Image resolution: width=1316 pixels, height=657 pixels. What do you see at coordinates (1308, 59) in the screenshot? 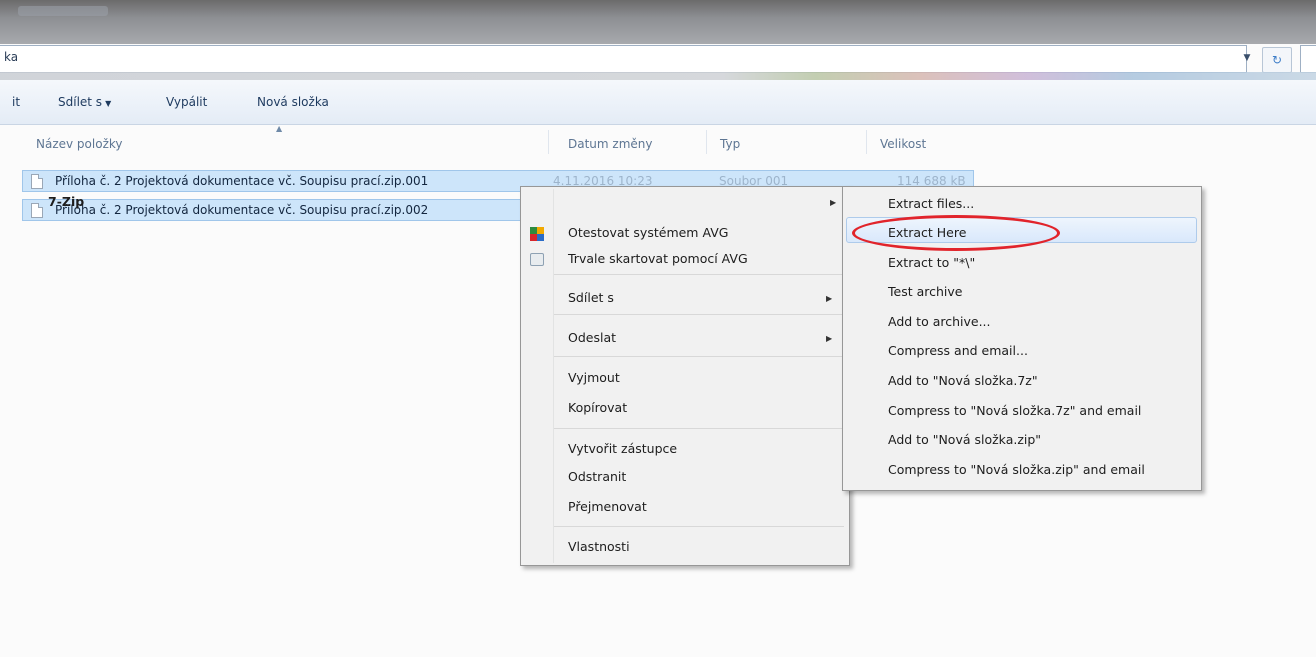
I see `search-box` at bounding box center [1308, 59].